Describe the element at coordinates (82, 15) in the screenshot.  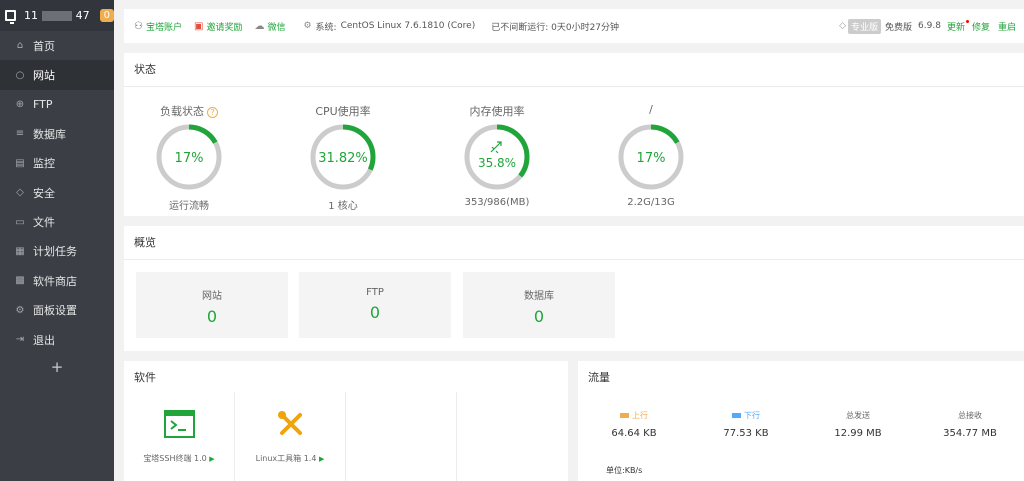
I see `server-ip-suffix: 47` at that location.